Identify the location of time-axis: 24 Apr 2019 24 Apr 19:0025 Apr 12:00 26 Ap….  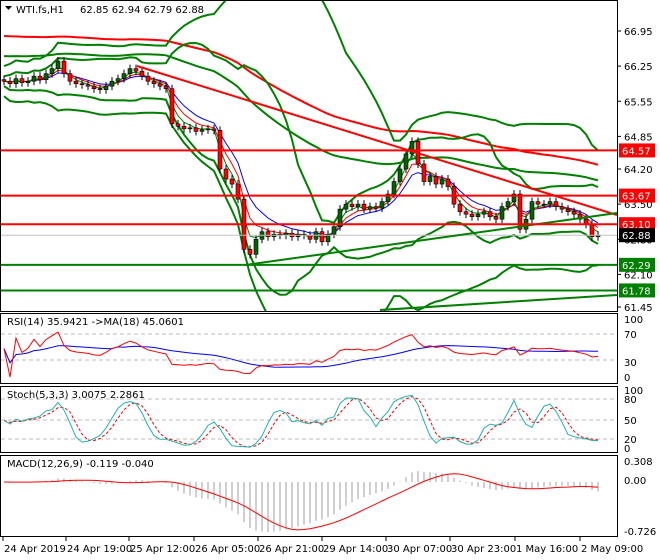
(322, 546).